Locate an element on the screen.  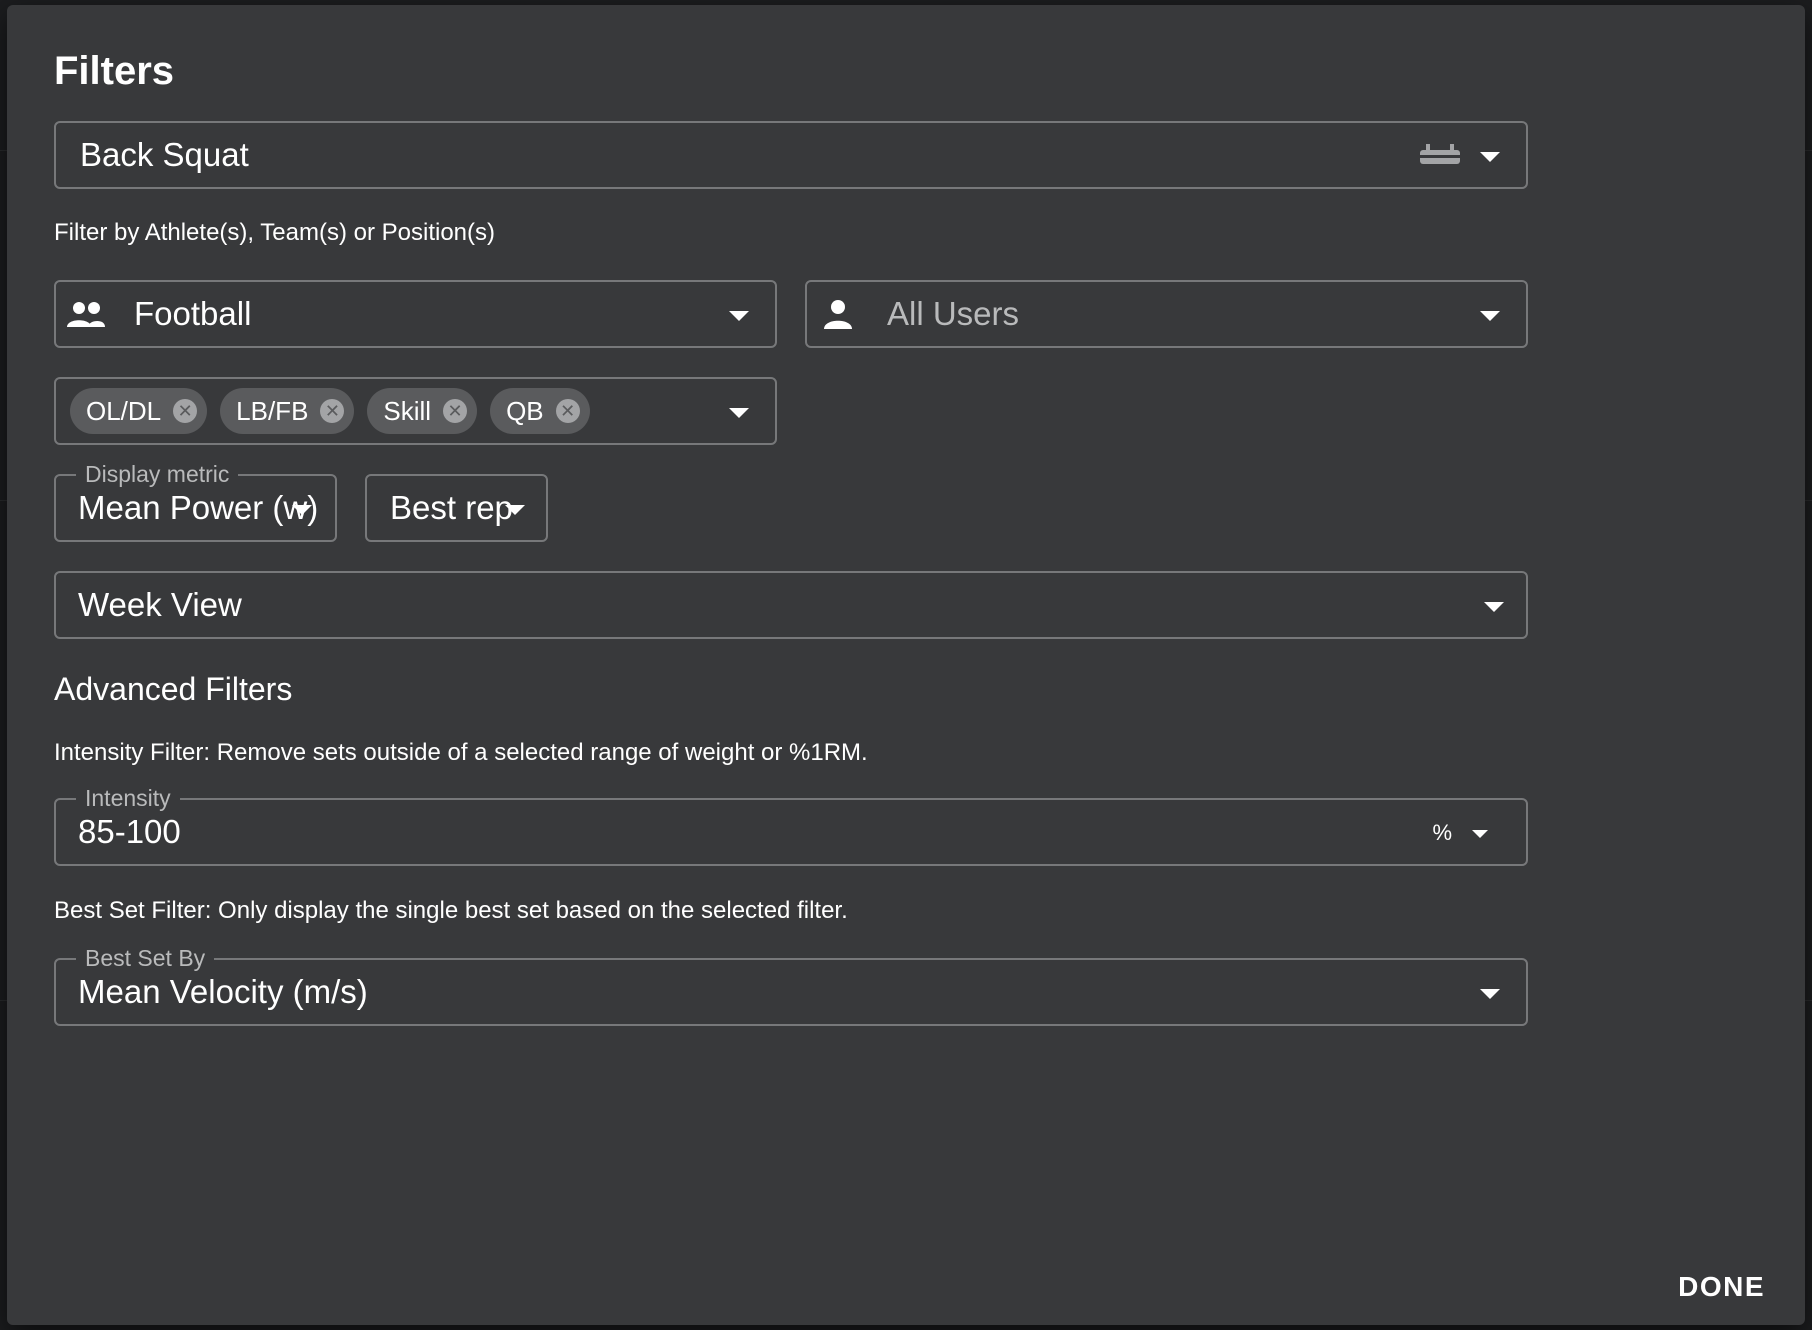
view-select: Week View is located at coordinates (791, 605).